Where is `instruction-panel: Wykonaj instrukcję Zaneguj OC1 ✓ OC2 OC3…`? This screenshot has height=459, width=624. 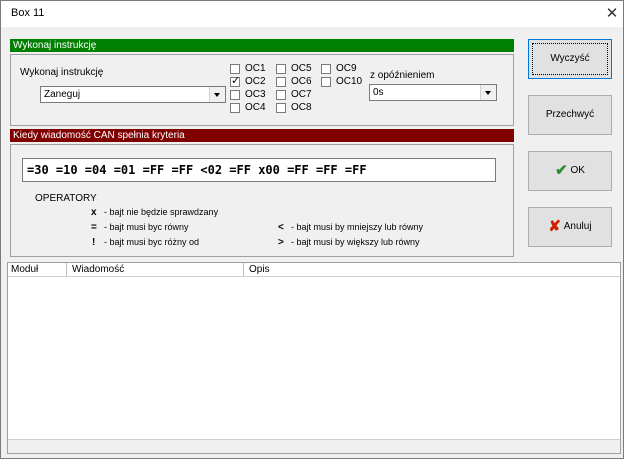 instruction-panel: Wykonaj instrukcję Zaneguj OC1 ✓ OC2 OC3… is located at coordinates (262, 90).